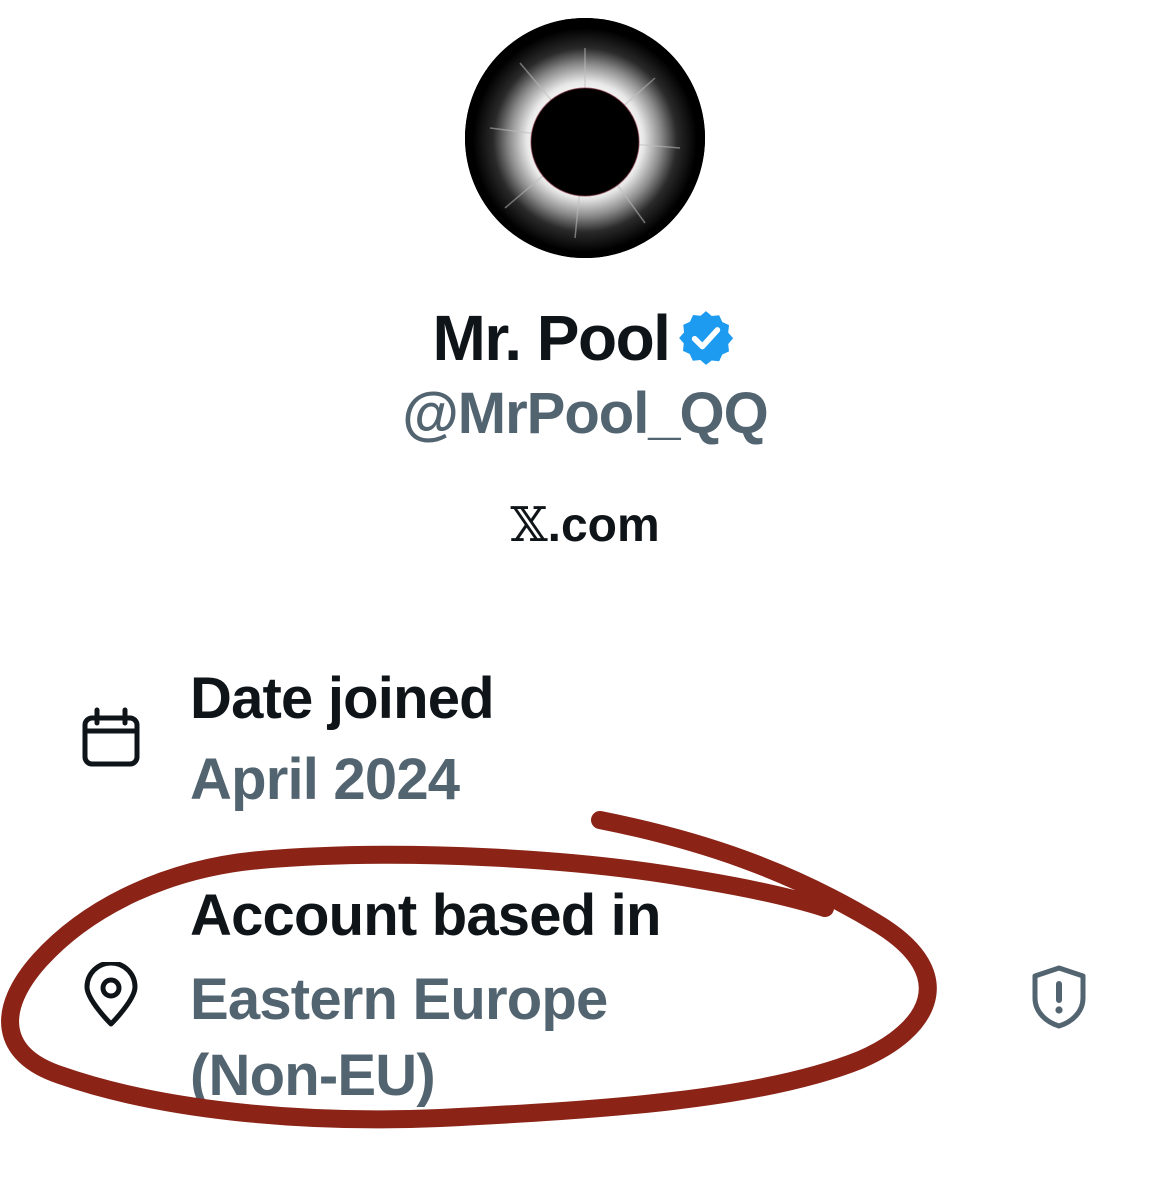 This screenshot has width=1170, height=1186. I want to click on source-suffix: .com, so click(603, 525).